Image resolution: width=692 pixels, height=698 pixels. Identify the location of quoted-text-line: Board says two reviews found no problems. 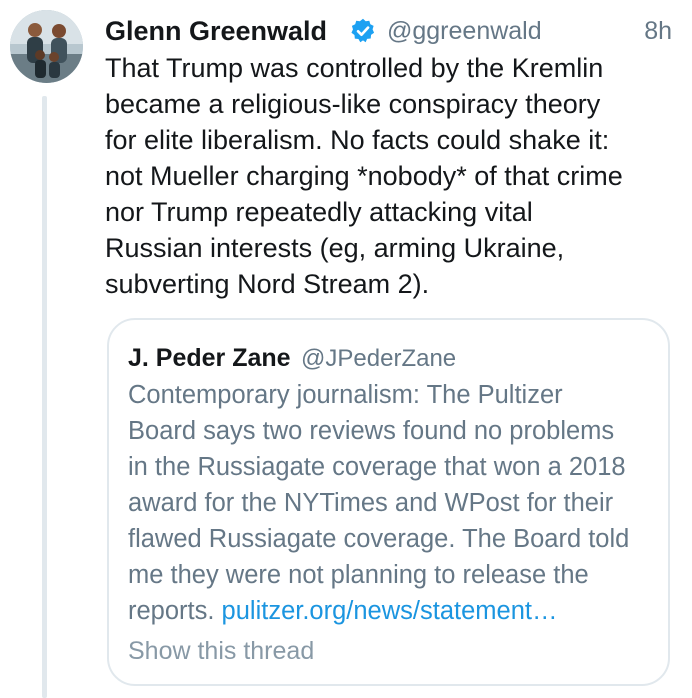
(371, 431).